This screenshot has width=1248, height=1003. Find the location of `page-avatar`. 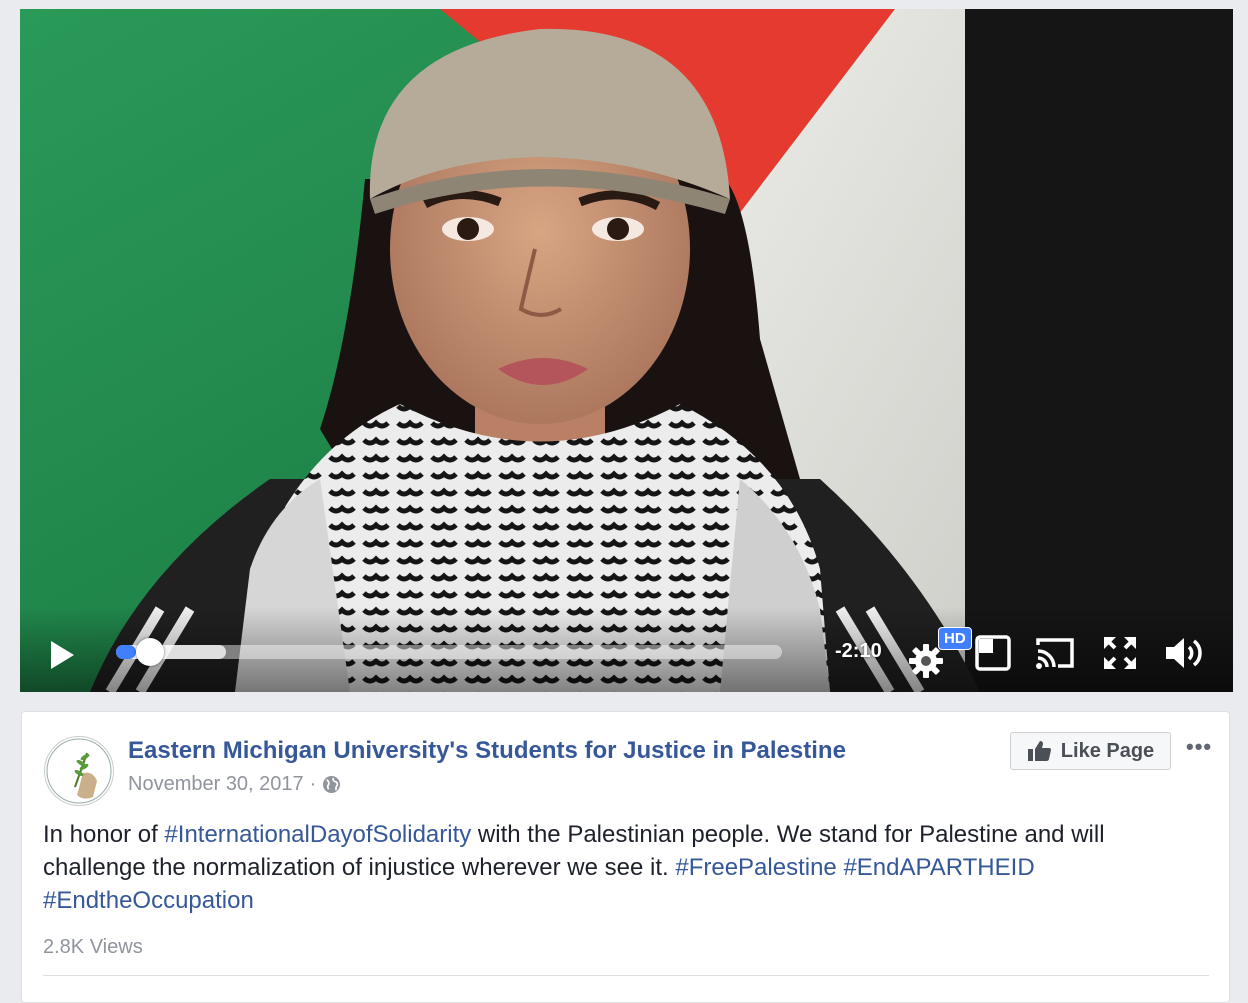

page-avatar is located at coordinates (79, 771).